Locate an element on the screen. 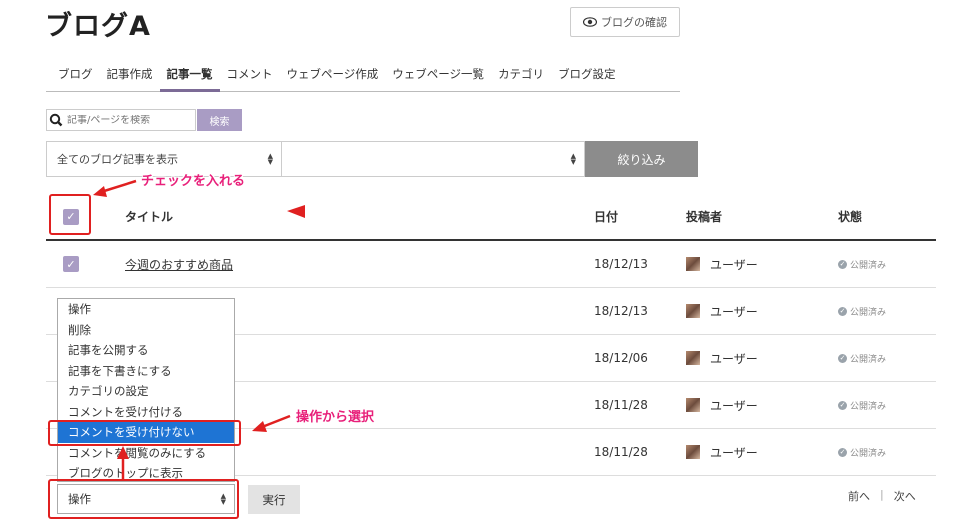 Image resolution: width=960 pixels, height=532 pixels. blog-preview-button: ブログの確認 is located at coordinates (625, 22).